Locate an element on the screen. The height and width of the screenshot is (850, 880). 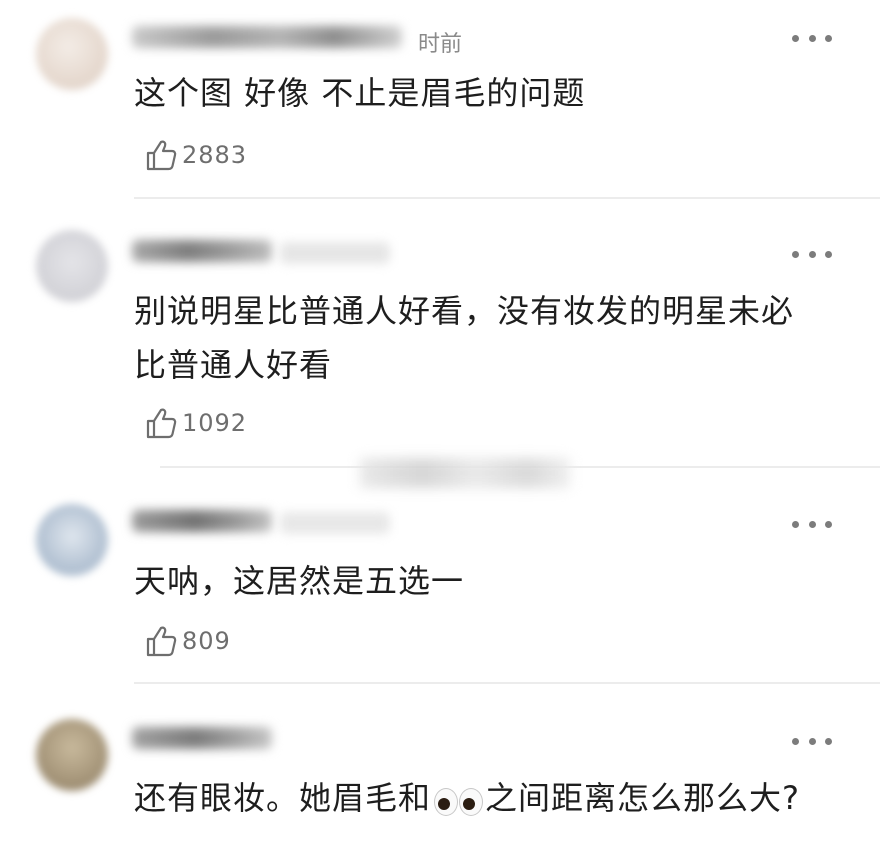
comment-text: 天呐，这居然是五选一 is located at coordinates (299, 581).